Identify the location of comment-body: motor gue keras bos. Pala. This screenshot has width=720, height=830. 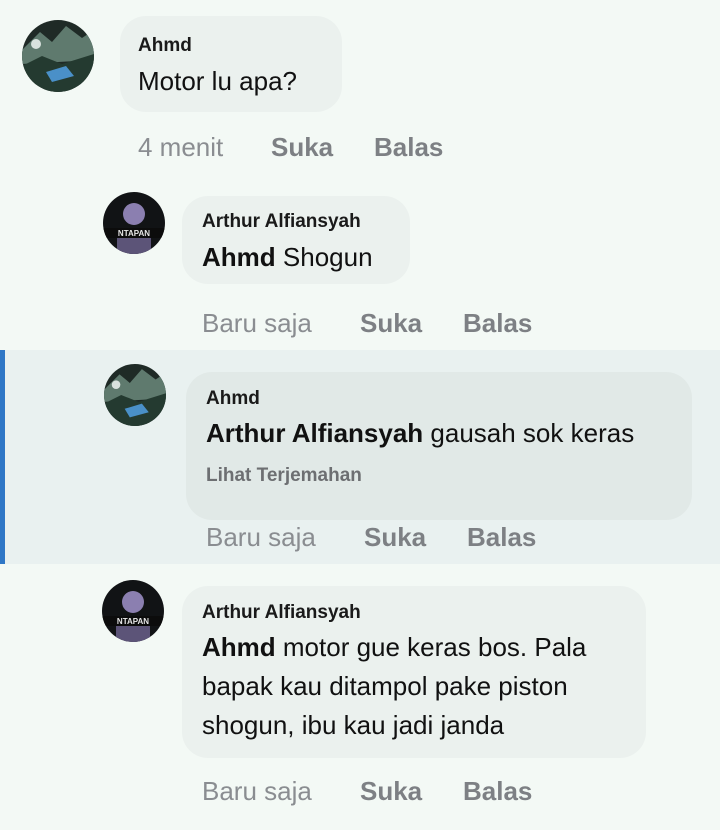
(431, 647).